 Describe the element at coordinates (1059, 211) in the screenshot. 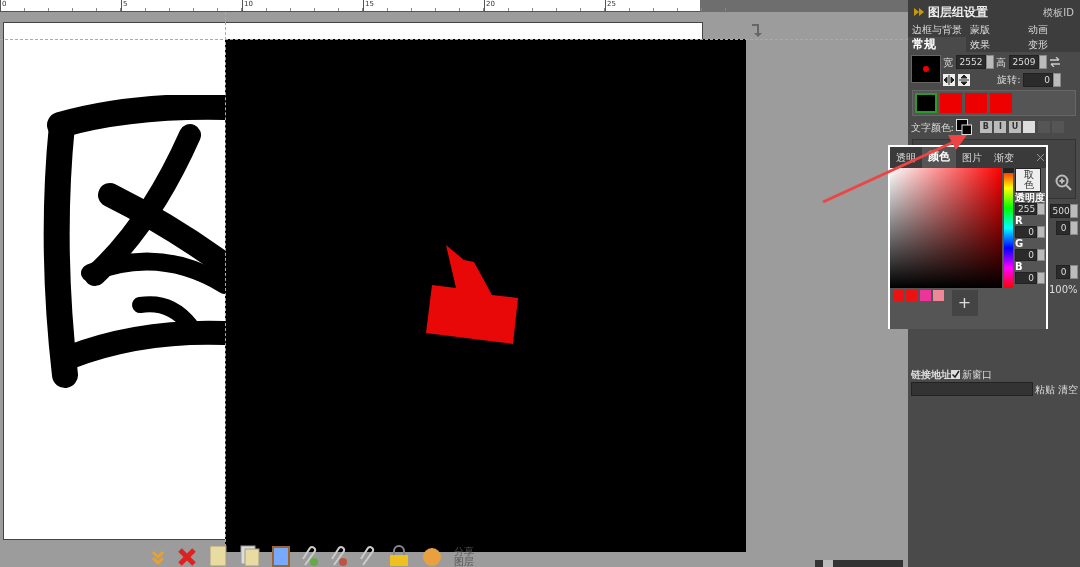

I see `value-field: 500` at that location.